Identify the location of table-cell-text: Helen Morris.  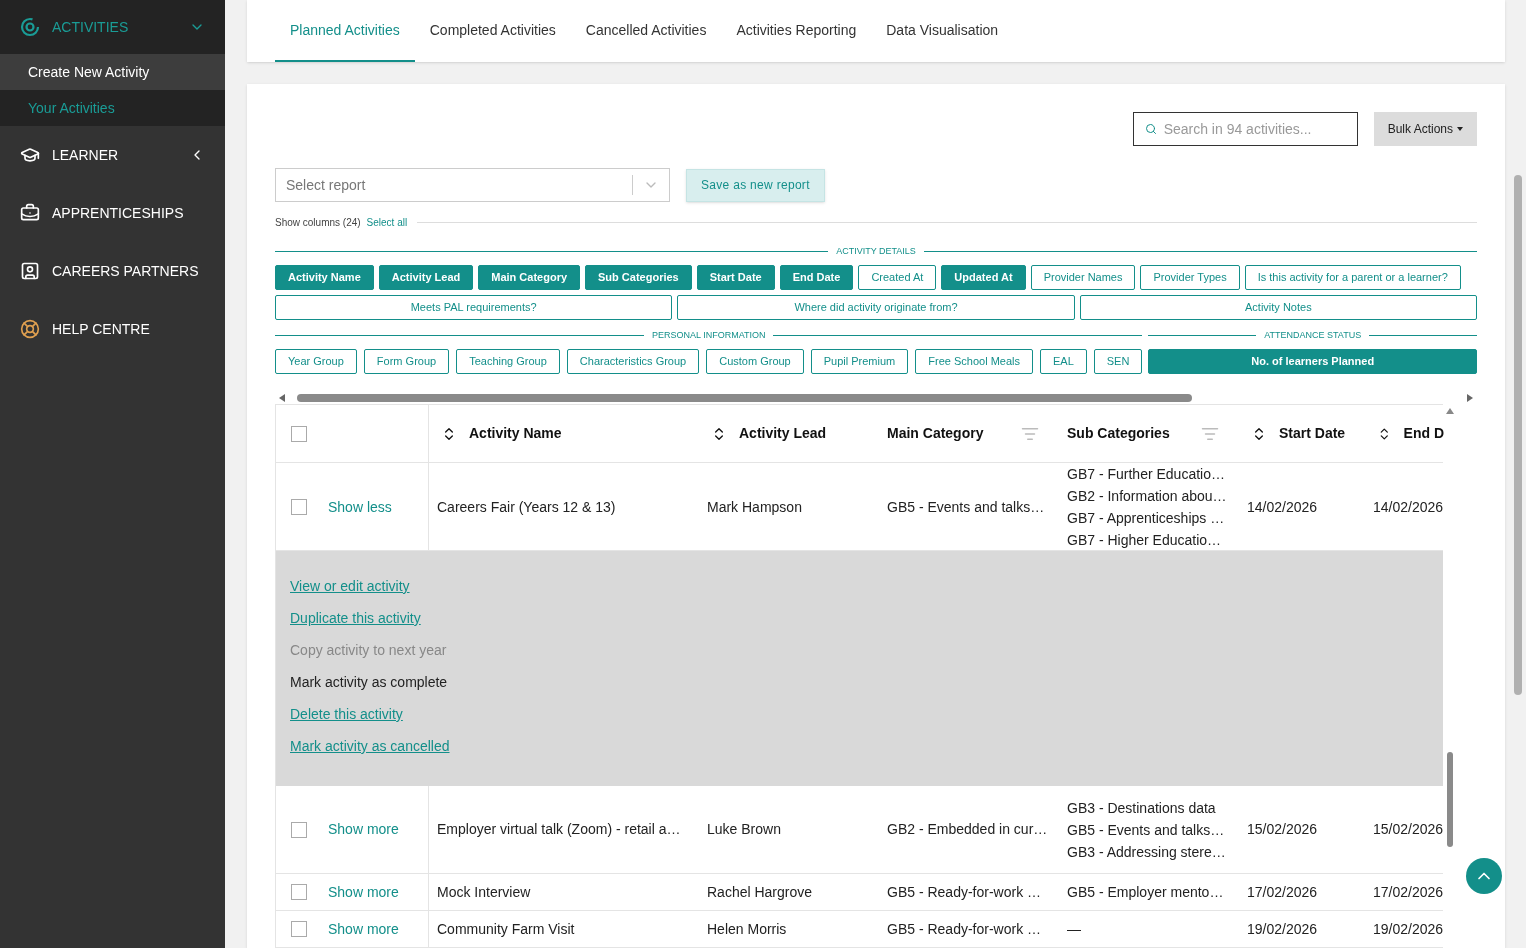
(747, 929).